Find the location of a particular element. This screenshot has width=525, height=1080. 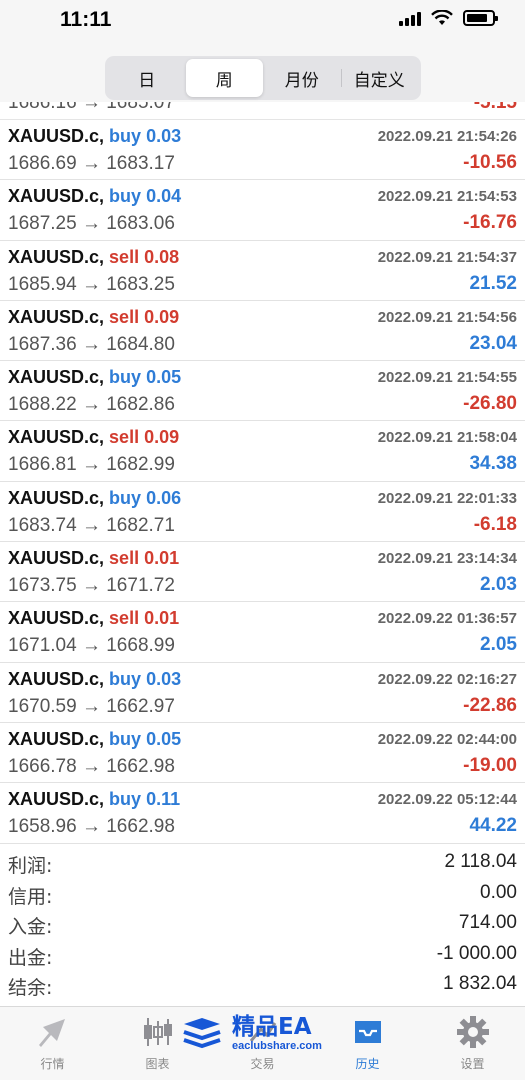

tab-label: 历史 is located at coordinates (367, 1064).